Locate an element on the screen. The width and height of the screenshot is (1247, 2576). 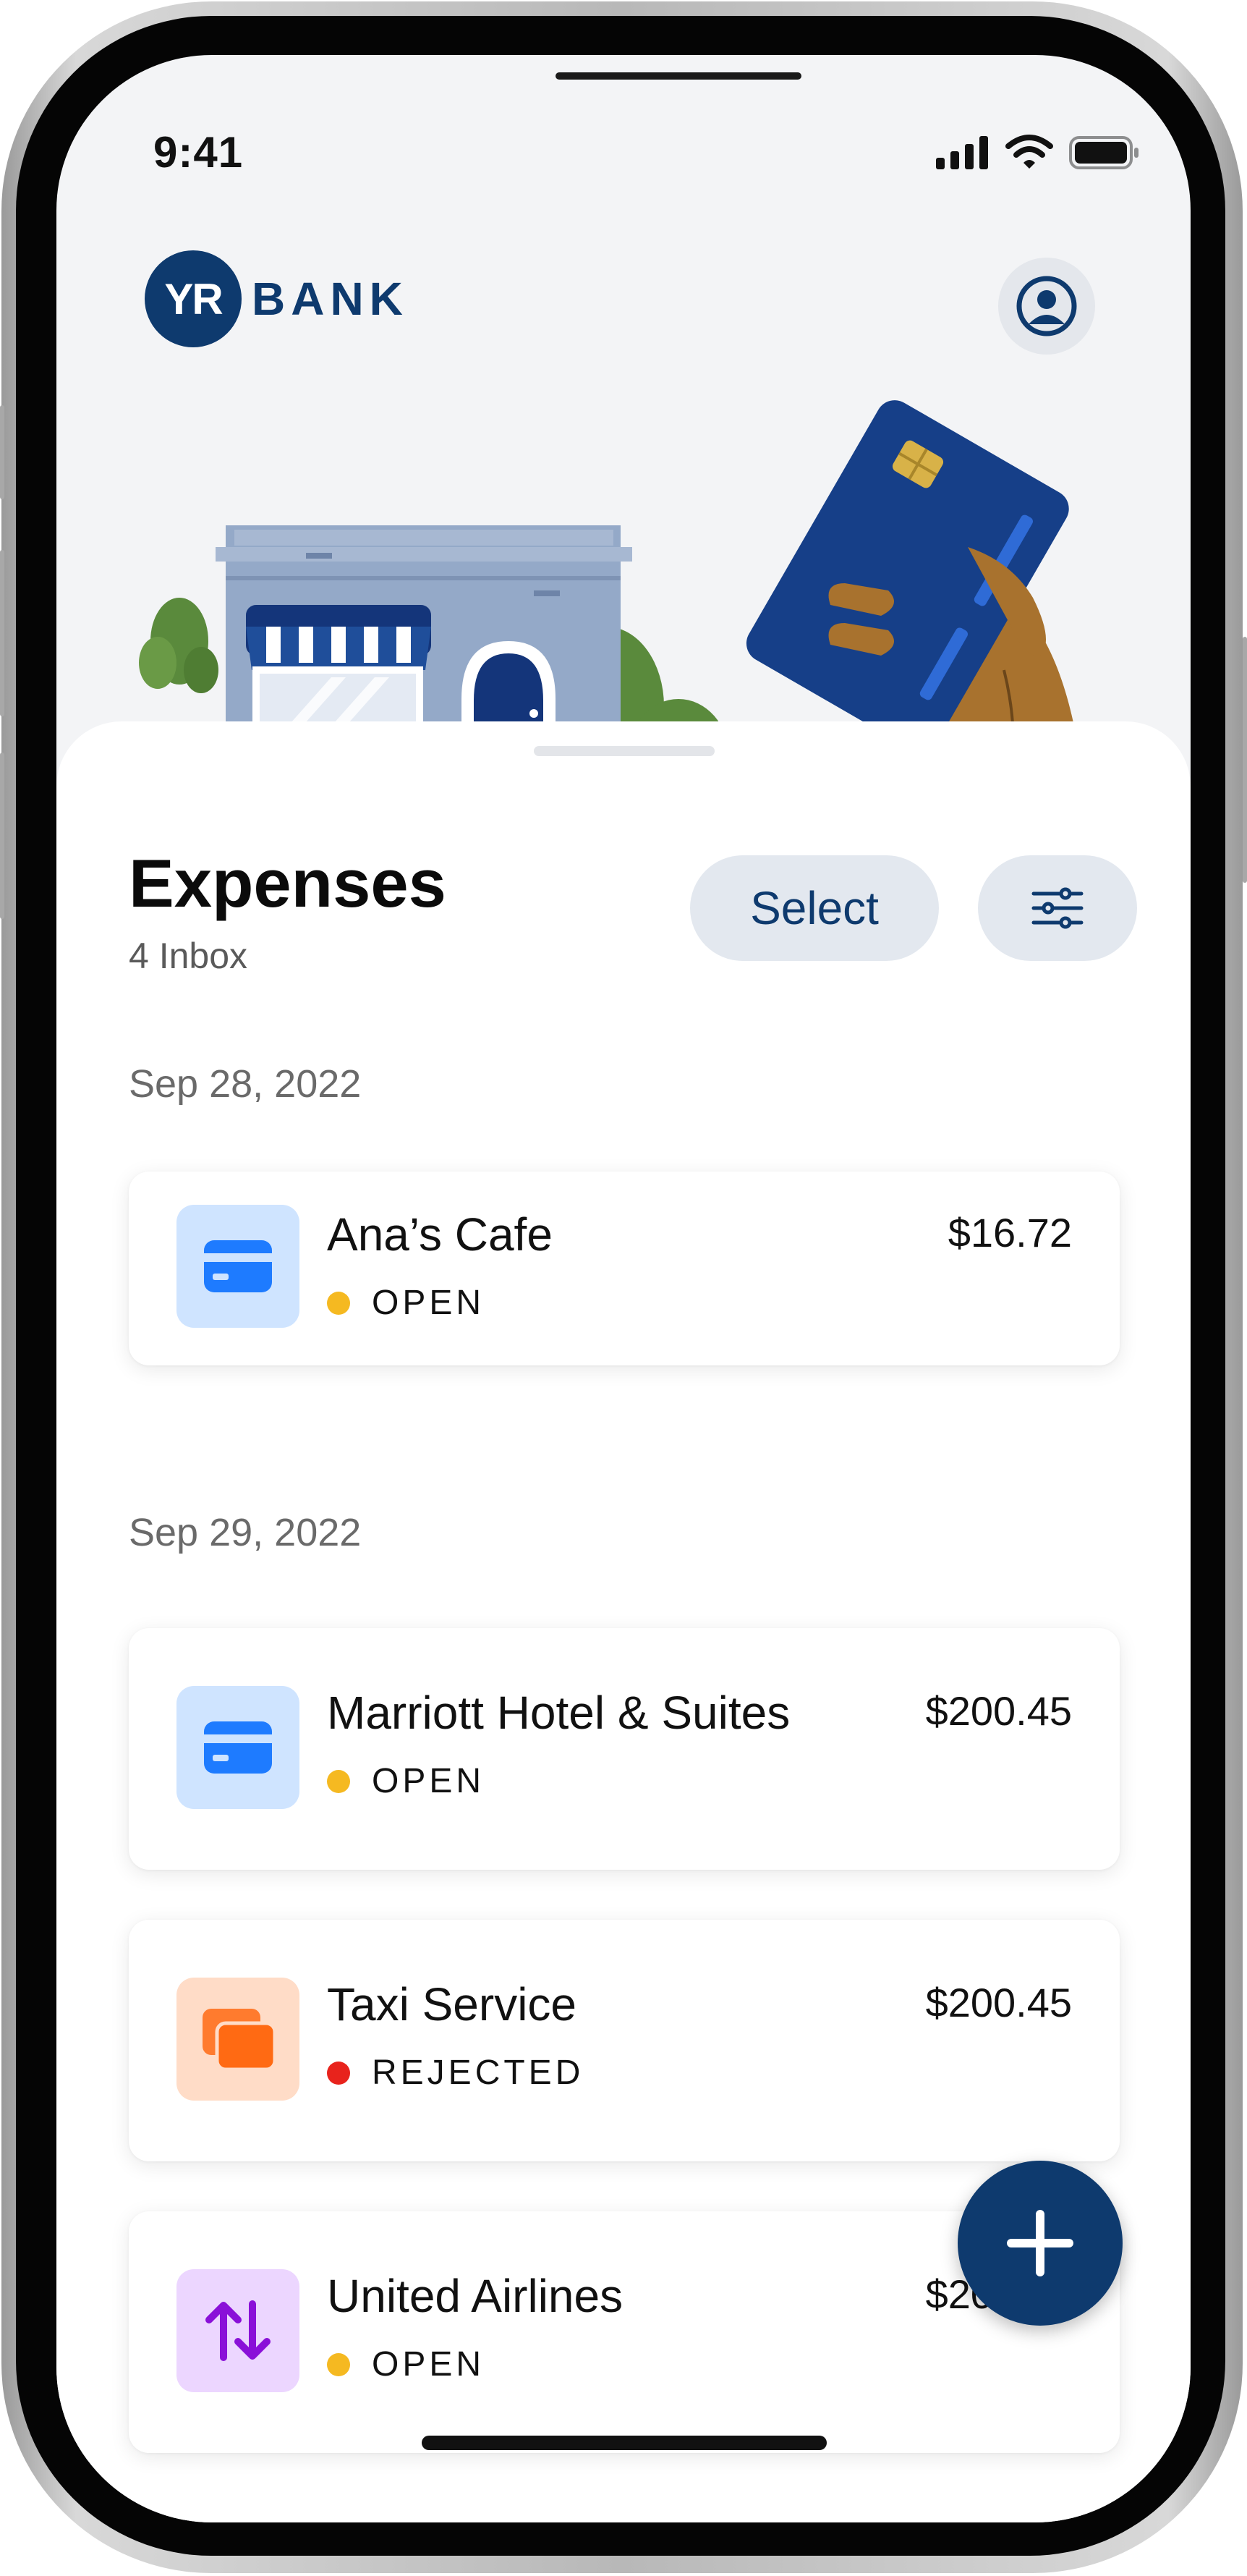
user-avatar-icon is located at coordinates (1046, 306).